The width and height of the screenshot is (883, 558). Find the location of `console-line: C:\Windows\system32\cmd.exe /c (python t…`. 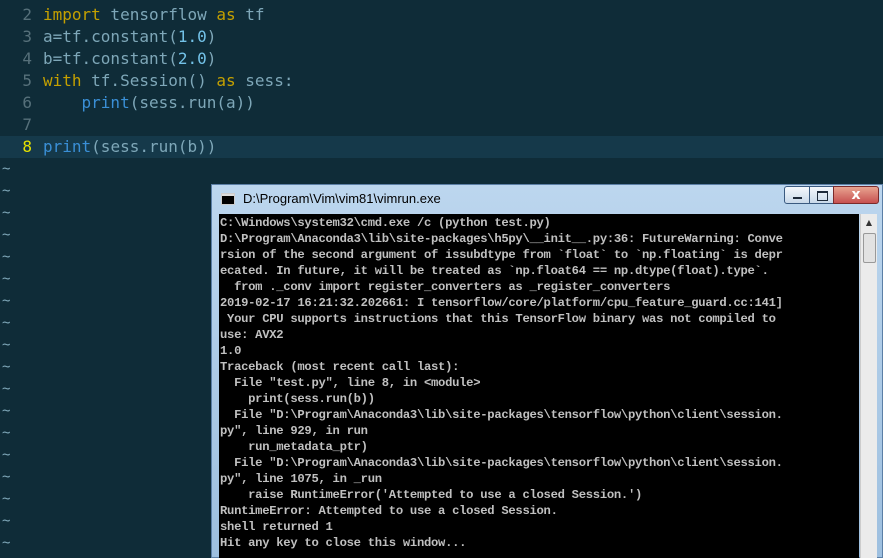

console-line: C:\Windows\system32\cmd.exe /c (python t… is located at coordinates (385, 223).